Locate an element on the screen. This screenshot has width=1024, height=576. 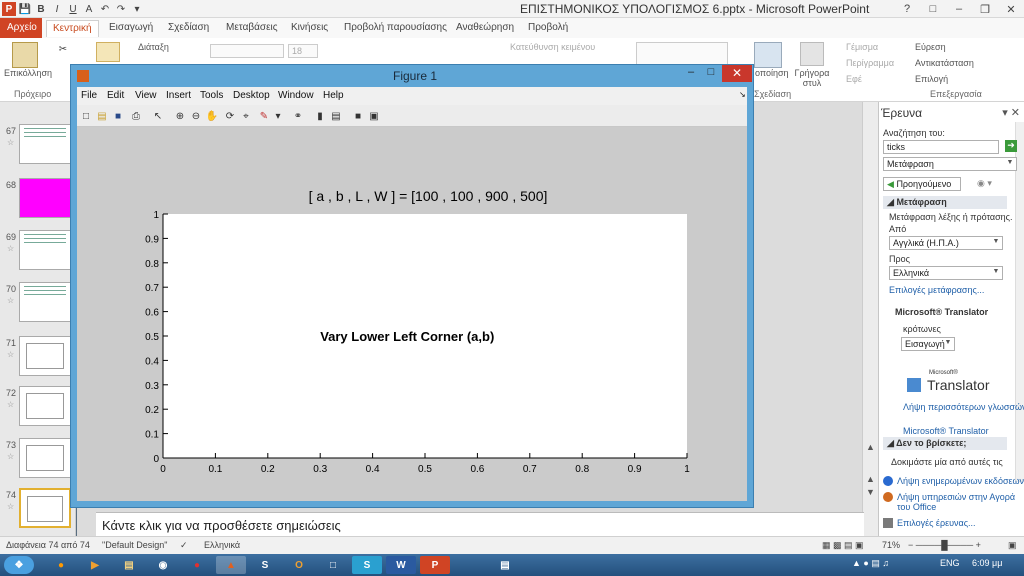
insert-translation-button: Εισαγωγή ▼ is located at coordinates (928, 344).